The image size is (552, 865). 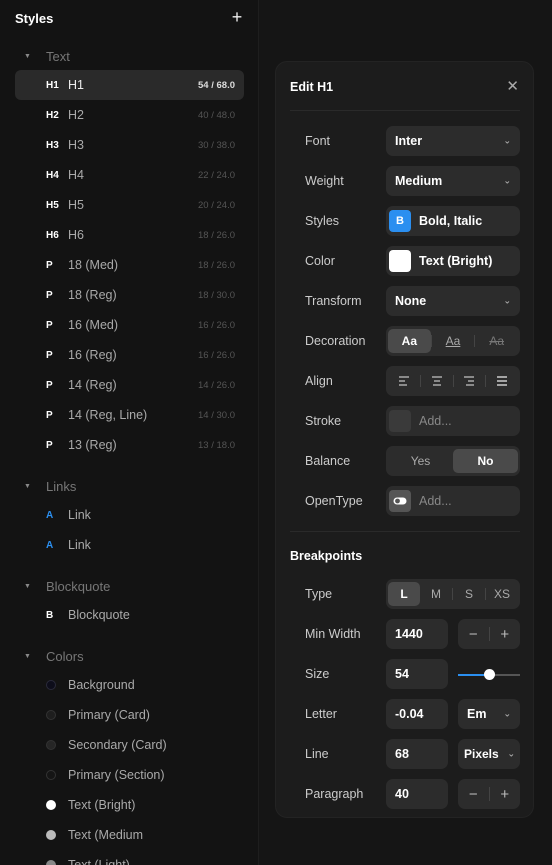 What do you see at coordinates (52, 85) in the screenshot?
I see `style-tag: H1` at bounding box center [52, 85].